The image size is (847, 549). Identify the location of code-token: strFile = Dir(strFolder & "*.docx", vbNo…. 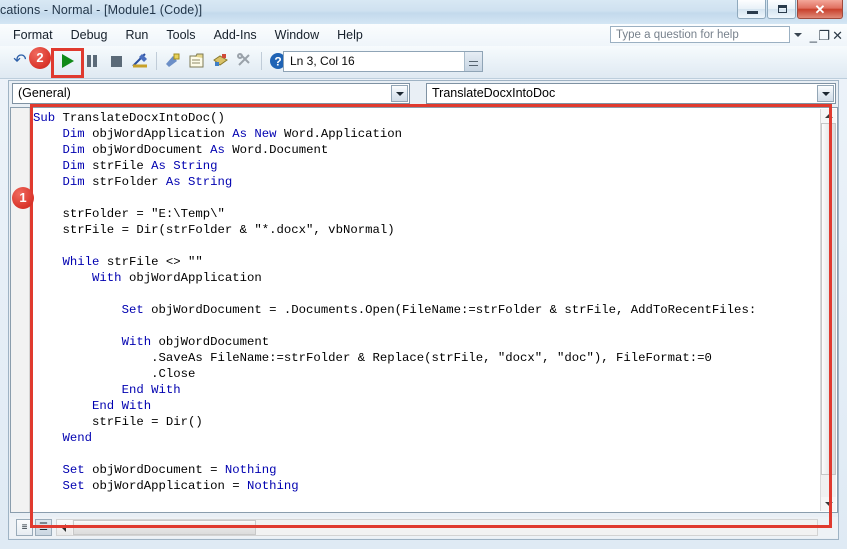
(228, 230).